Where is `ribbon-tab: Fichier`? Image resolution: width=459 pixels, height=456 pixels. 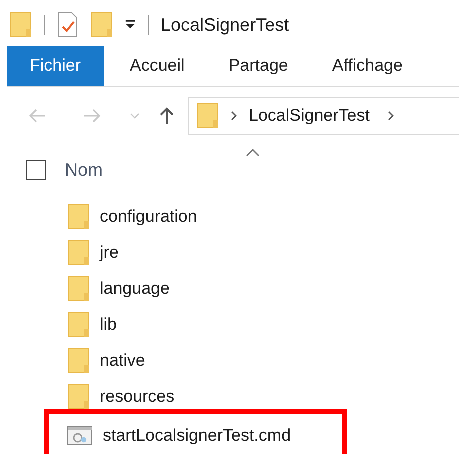
ribbon-tab: Fichier is located at coordinates (55, 66).